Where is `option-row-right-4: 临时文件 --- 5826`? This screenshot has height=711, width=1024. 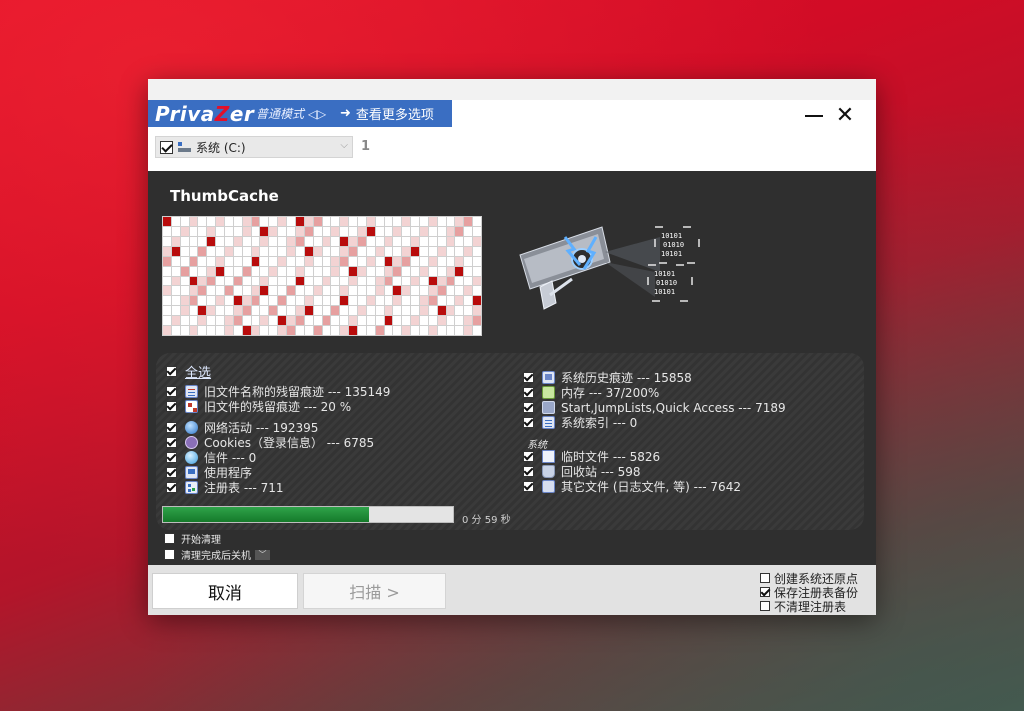 option-row-right-4: 临时文件 --- 5826 is located at coordinates (591, 456).